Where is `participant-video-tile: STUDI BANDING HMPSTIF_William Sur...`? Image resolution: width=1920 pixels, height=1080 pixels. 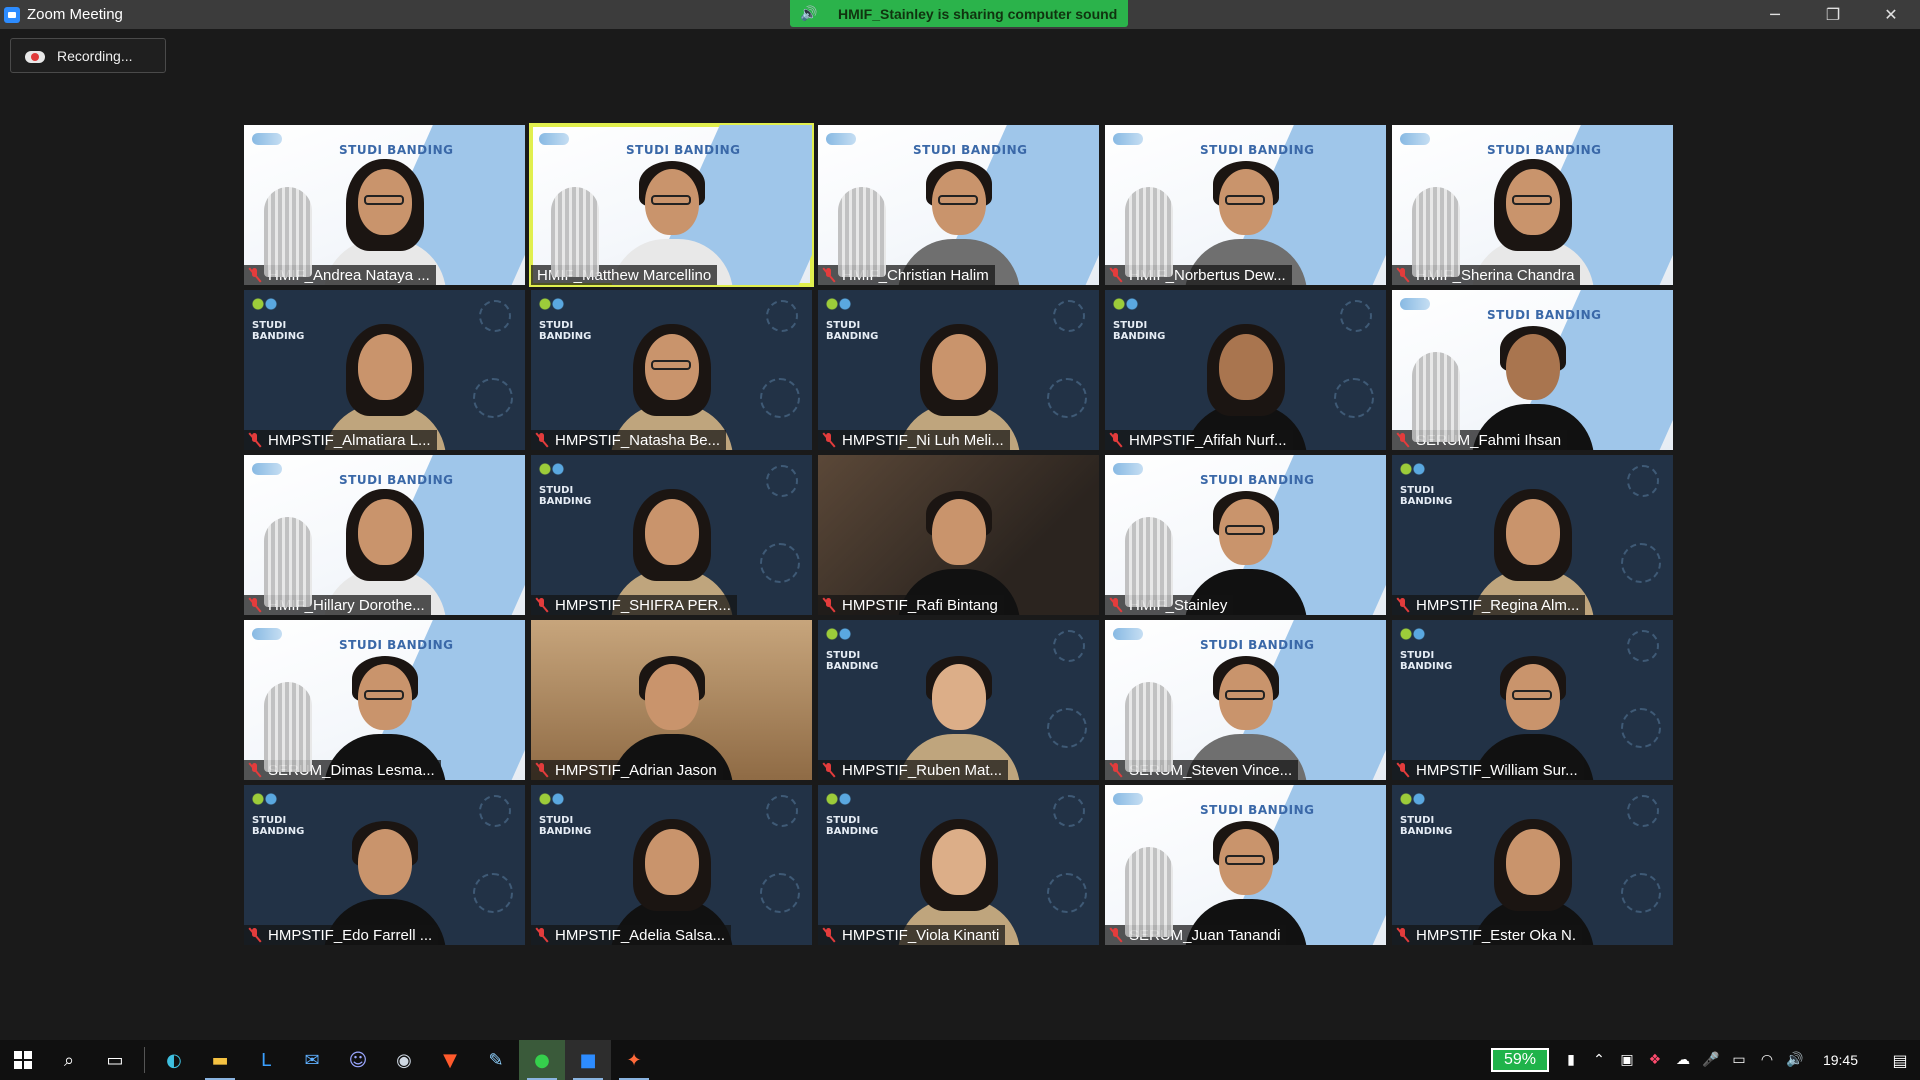
participant-video-tile: STUDI BANDING HMPSTIF_William Sur... is located at coordinates (1532, 700).